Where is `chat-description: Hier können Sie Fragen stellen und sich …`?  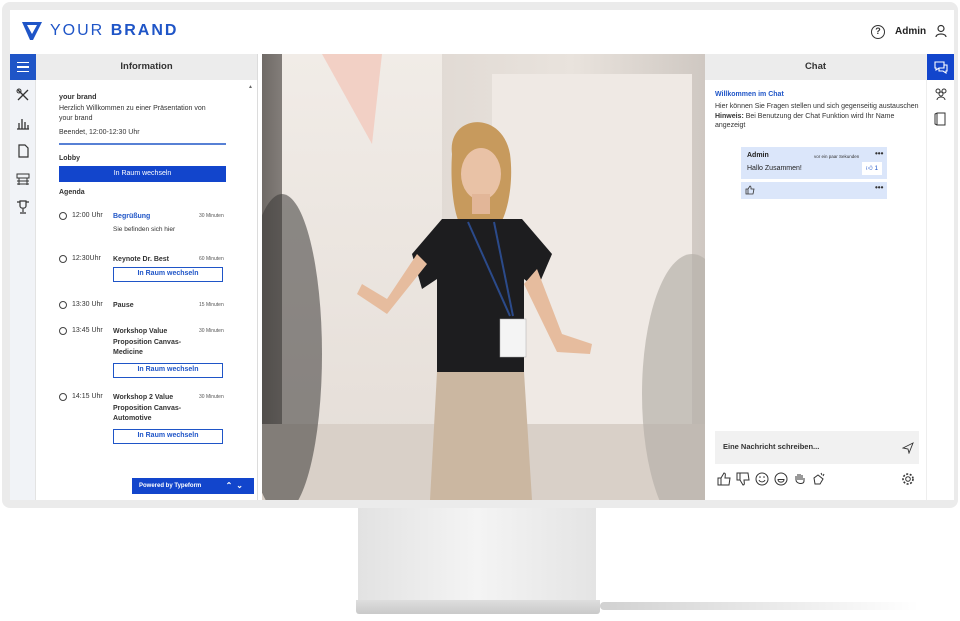
chat-description: Hier können Sie Fragen stellen und sich … is located at coordinates (818, 116).